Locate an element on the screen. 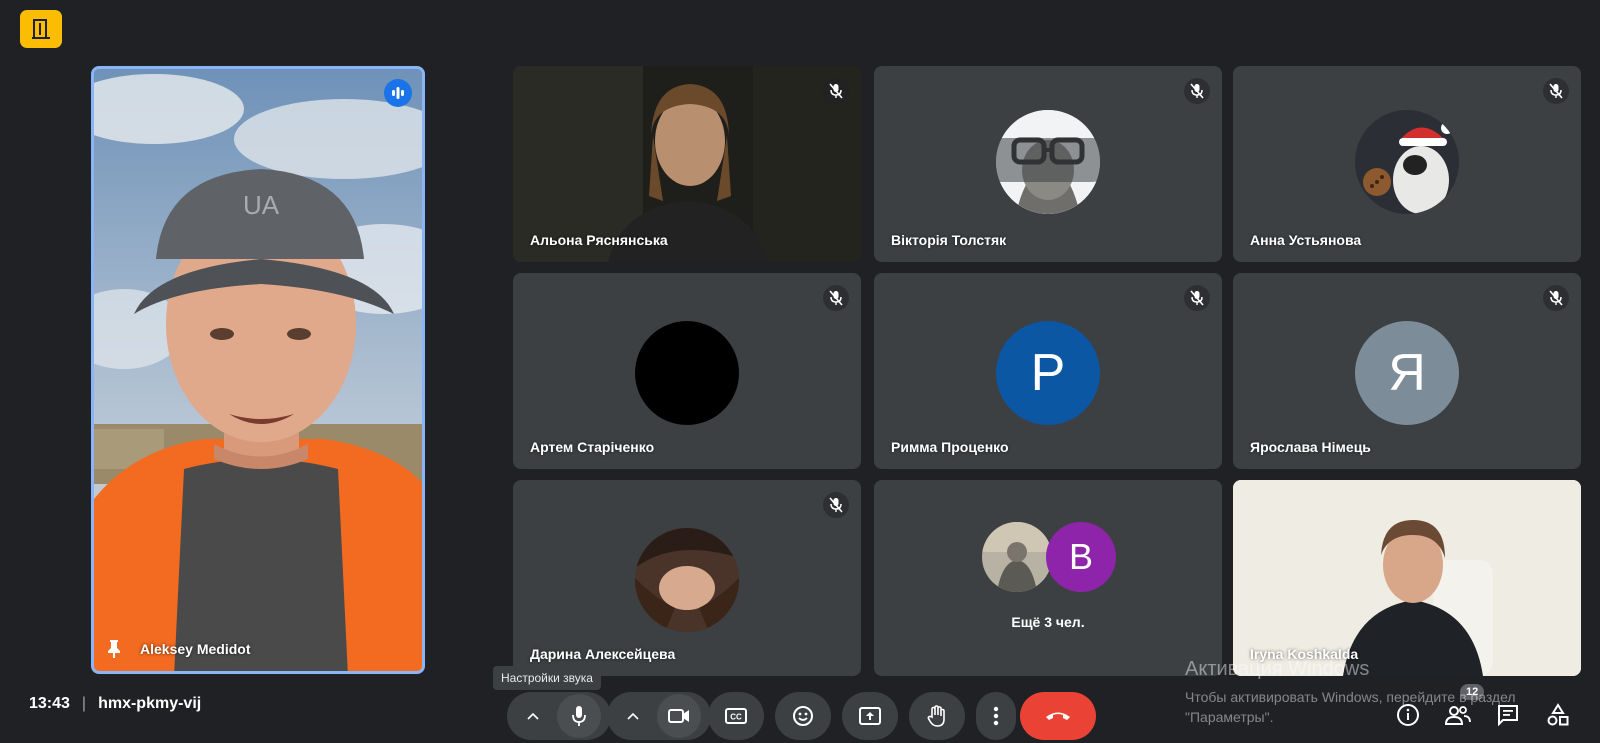 This screenshot has height=743, width=1600. speaking-indicator is located at coordinates (398, 93).